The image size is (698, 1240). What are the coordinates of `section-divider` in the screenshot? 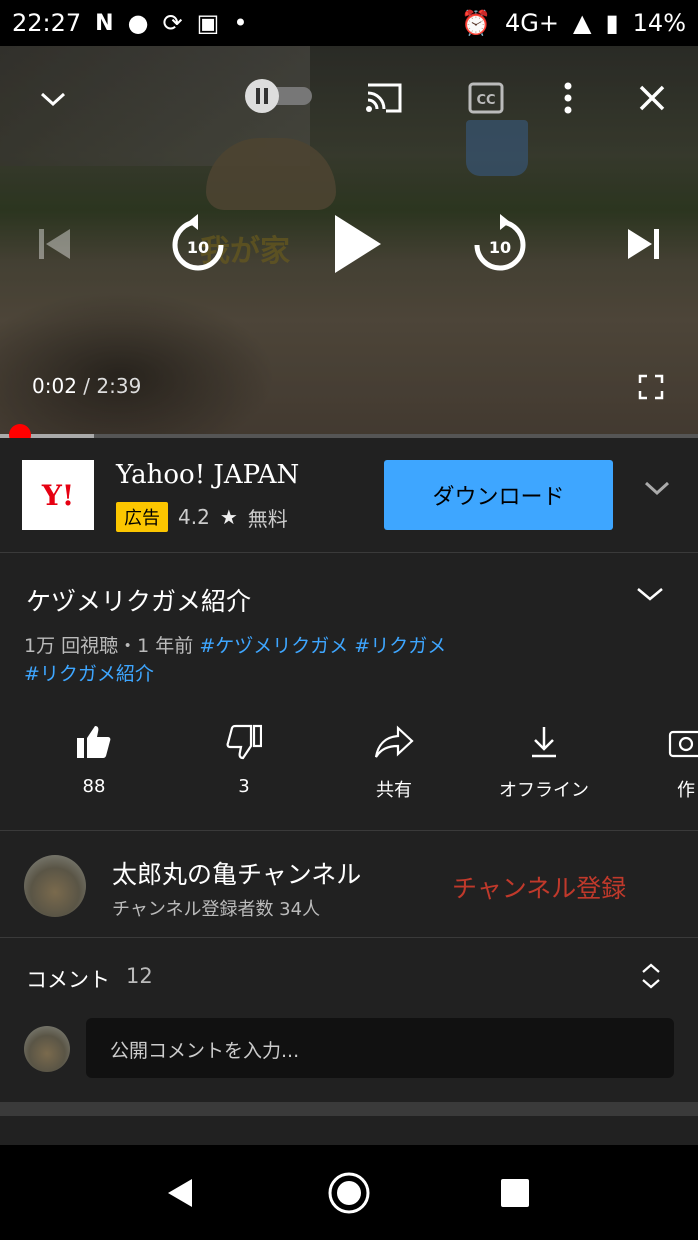 It's located at (349, 1109).